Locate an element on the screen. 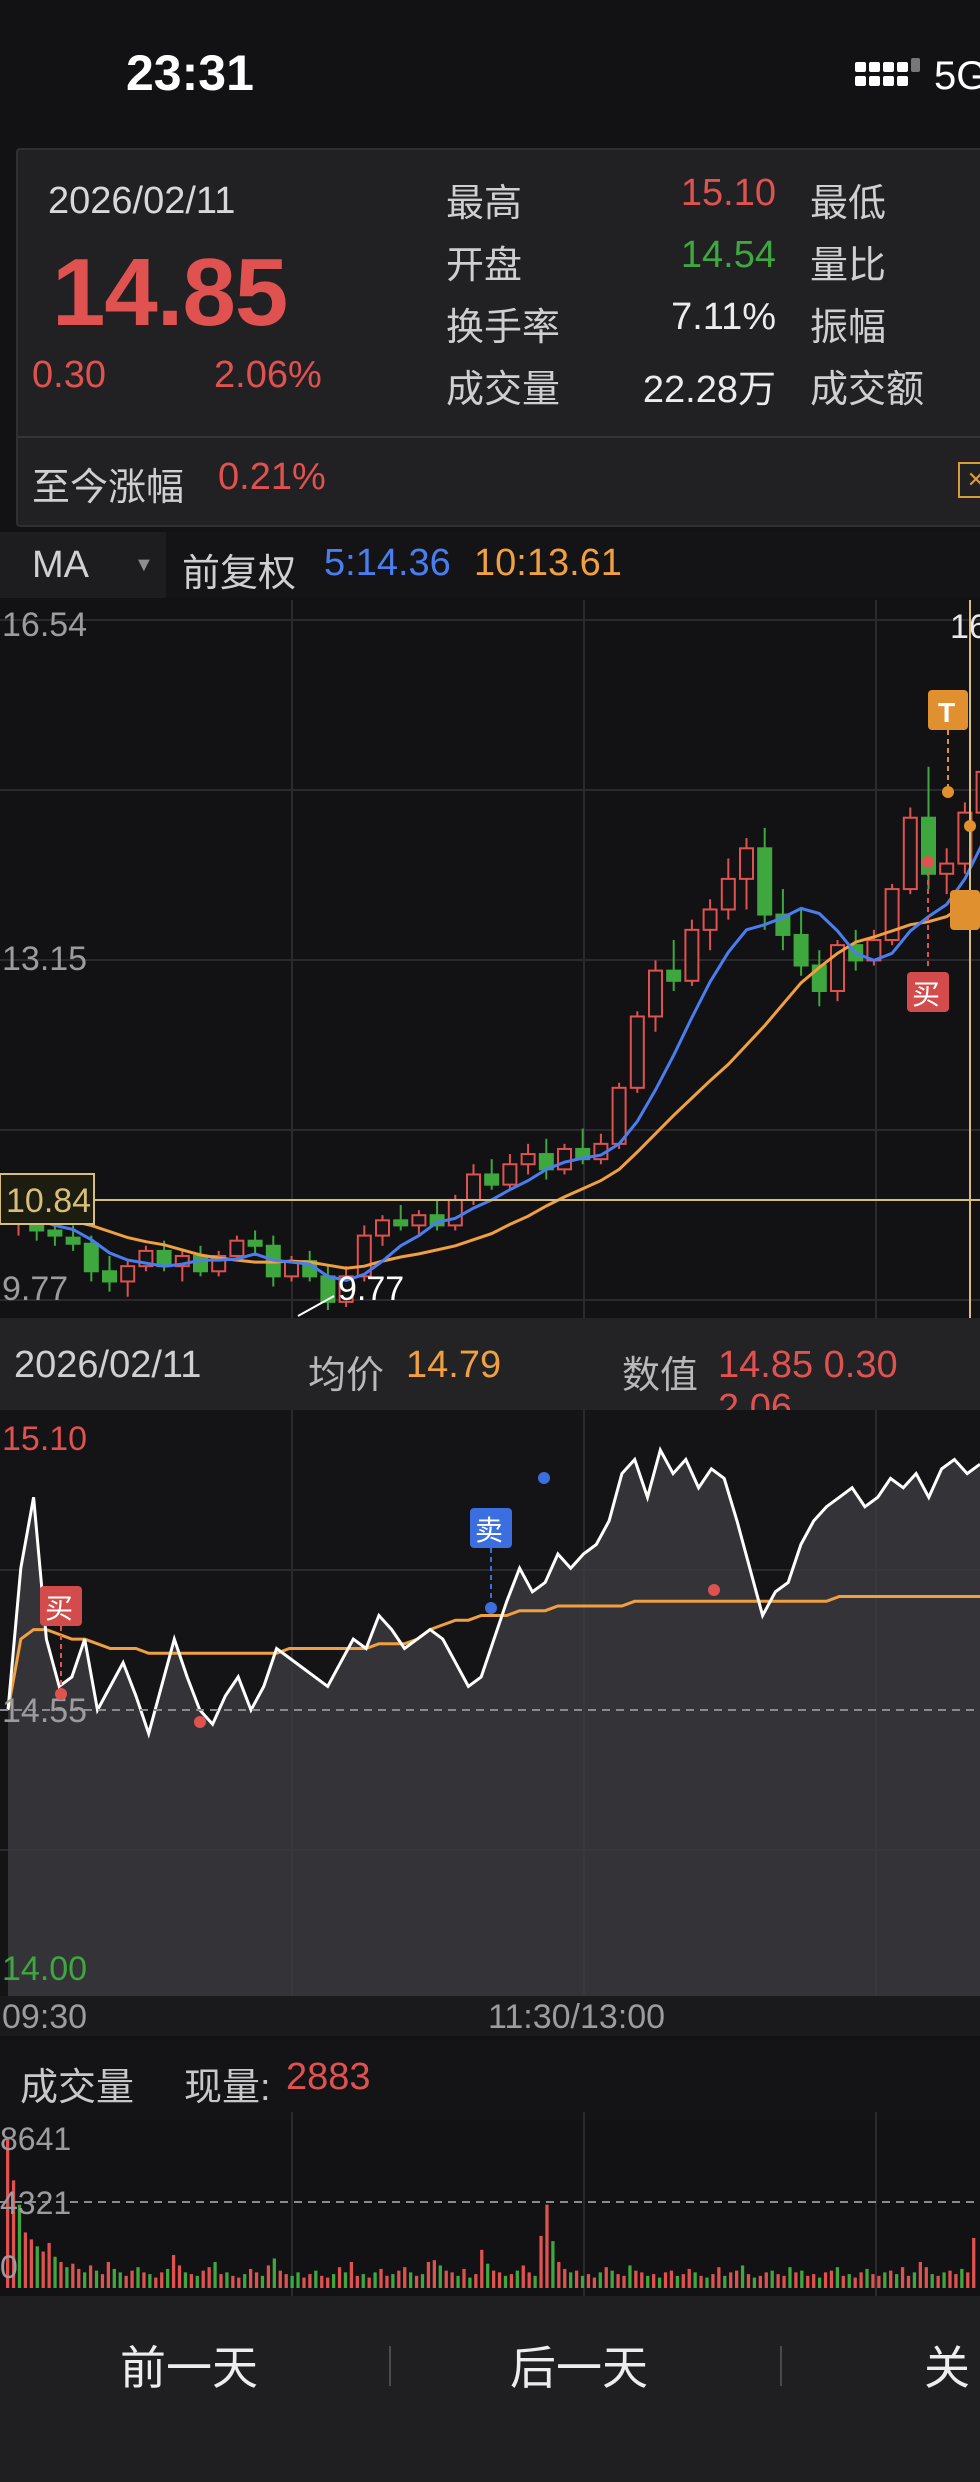  label-low: 最低 is located at coordinates (848, 204).